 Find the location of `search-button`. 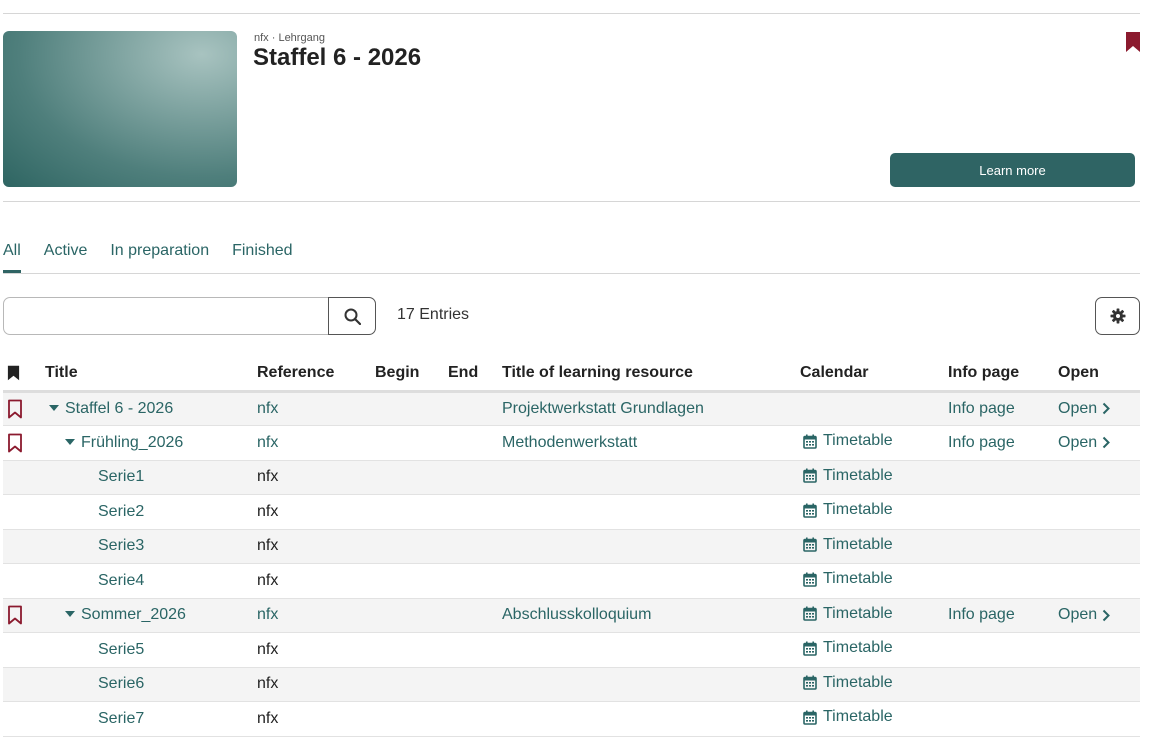

search-button is located at coordinates (352, 316).